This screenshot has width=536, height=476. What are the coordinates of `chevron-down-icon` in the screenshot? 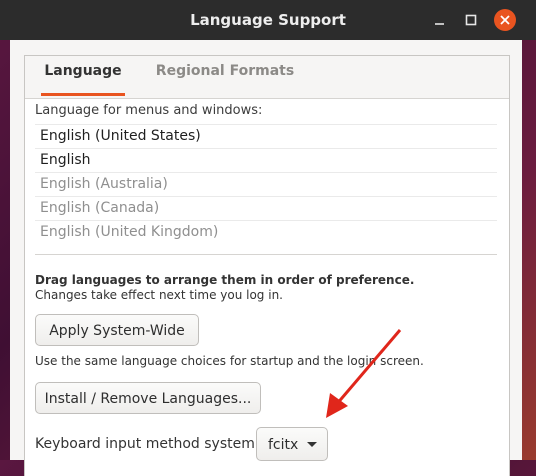 It's located at (312, 444).